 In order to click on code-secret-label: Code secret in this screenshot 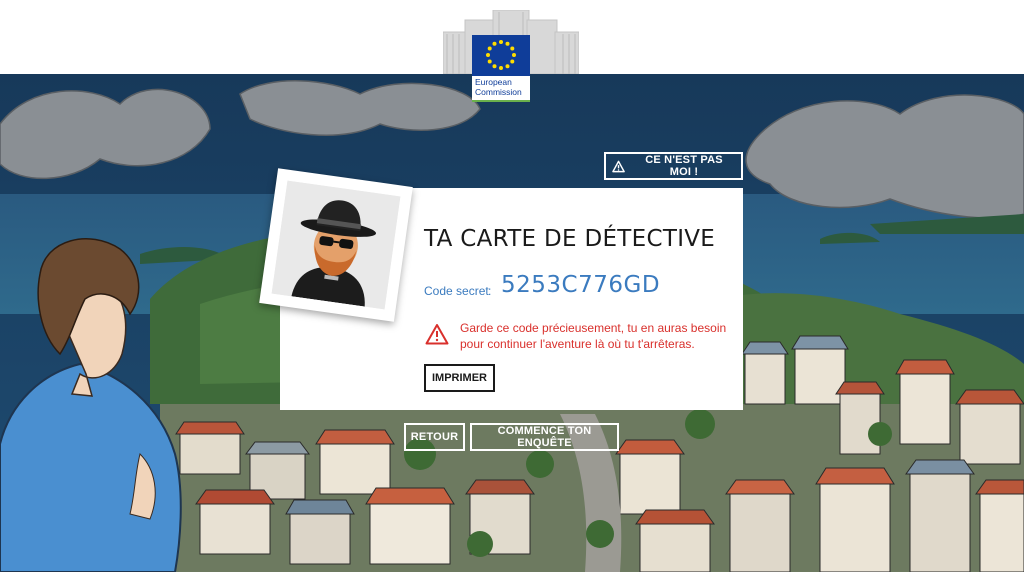, I will do `click(456, 291)`.